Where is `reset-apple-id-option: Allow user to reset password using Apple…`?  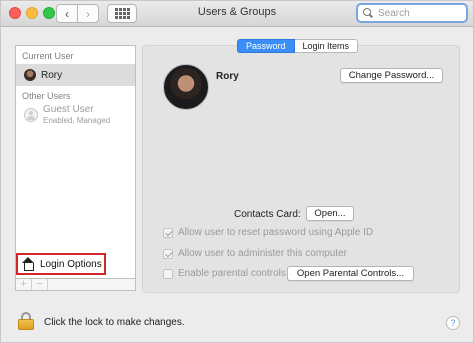 reset-apple-id-option: Allow user to reset password using Apple… is located at coordinates (268, 232).